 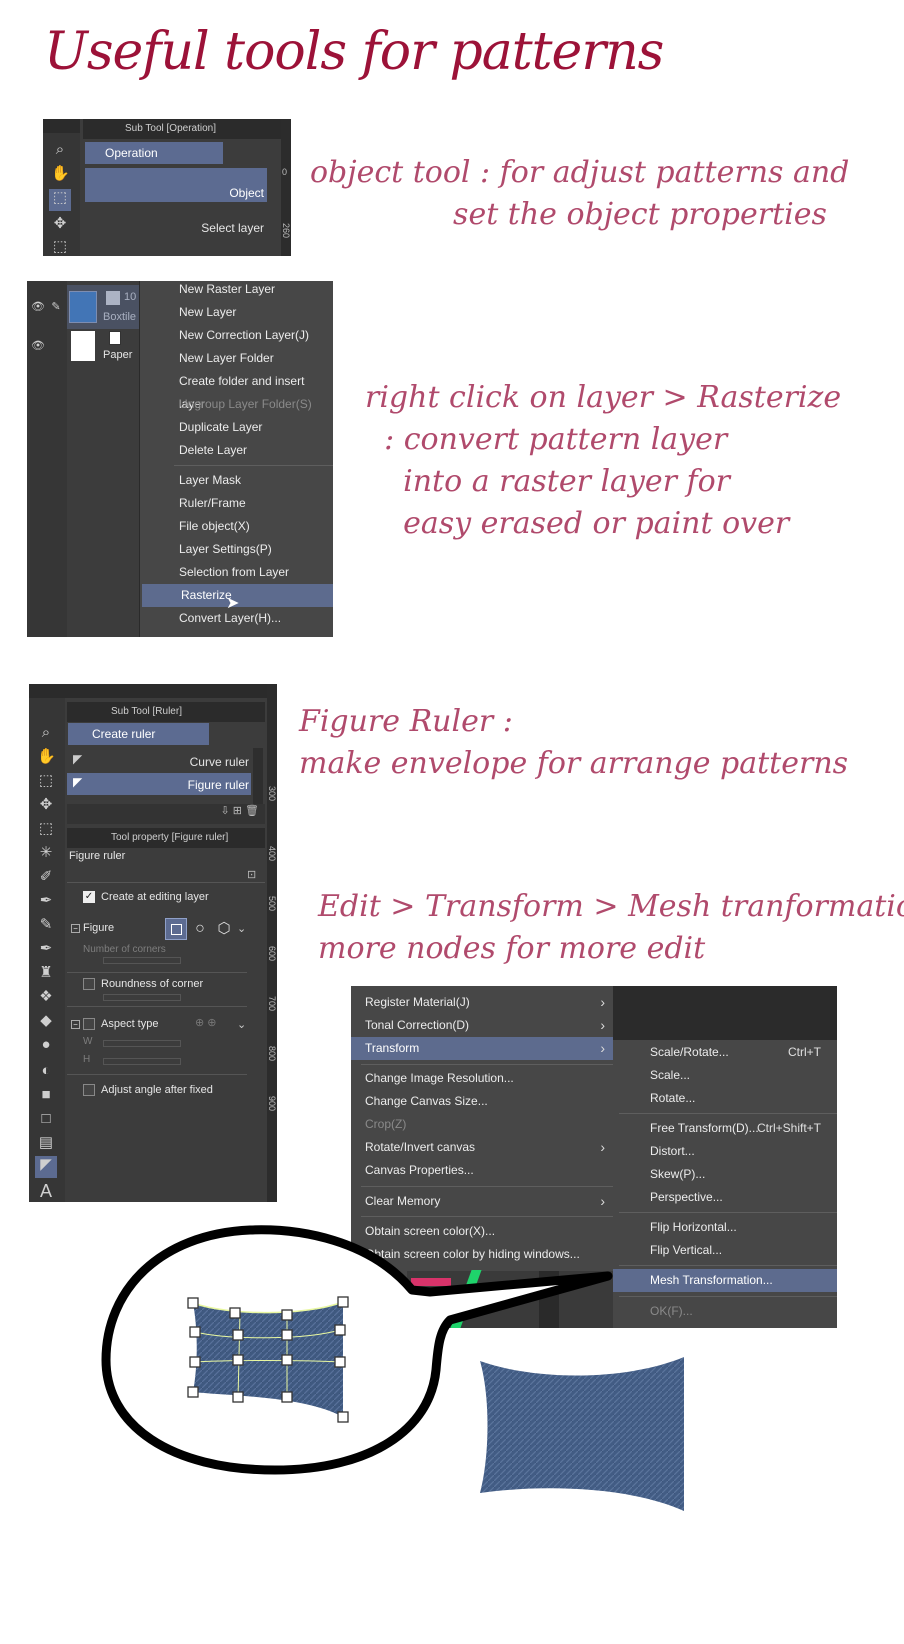 What do you see at coordinates (75, 928) in the screenshot?
I see `figure-collapse-icon: −` at bounding box center [75, 928].